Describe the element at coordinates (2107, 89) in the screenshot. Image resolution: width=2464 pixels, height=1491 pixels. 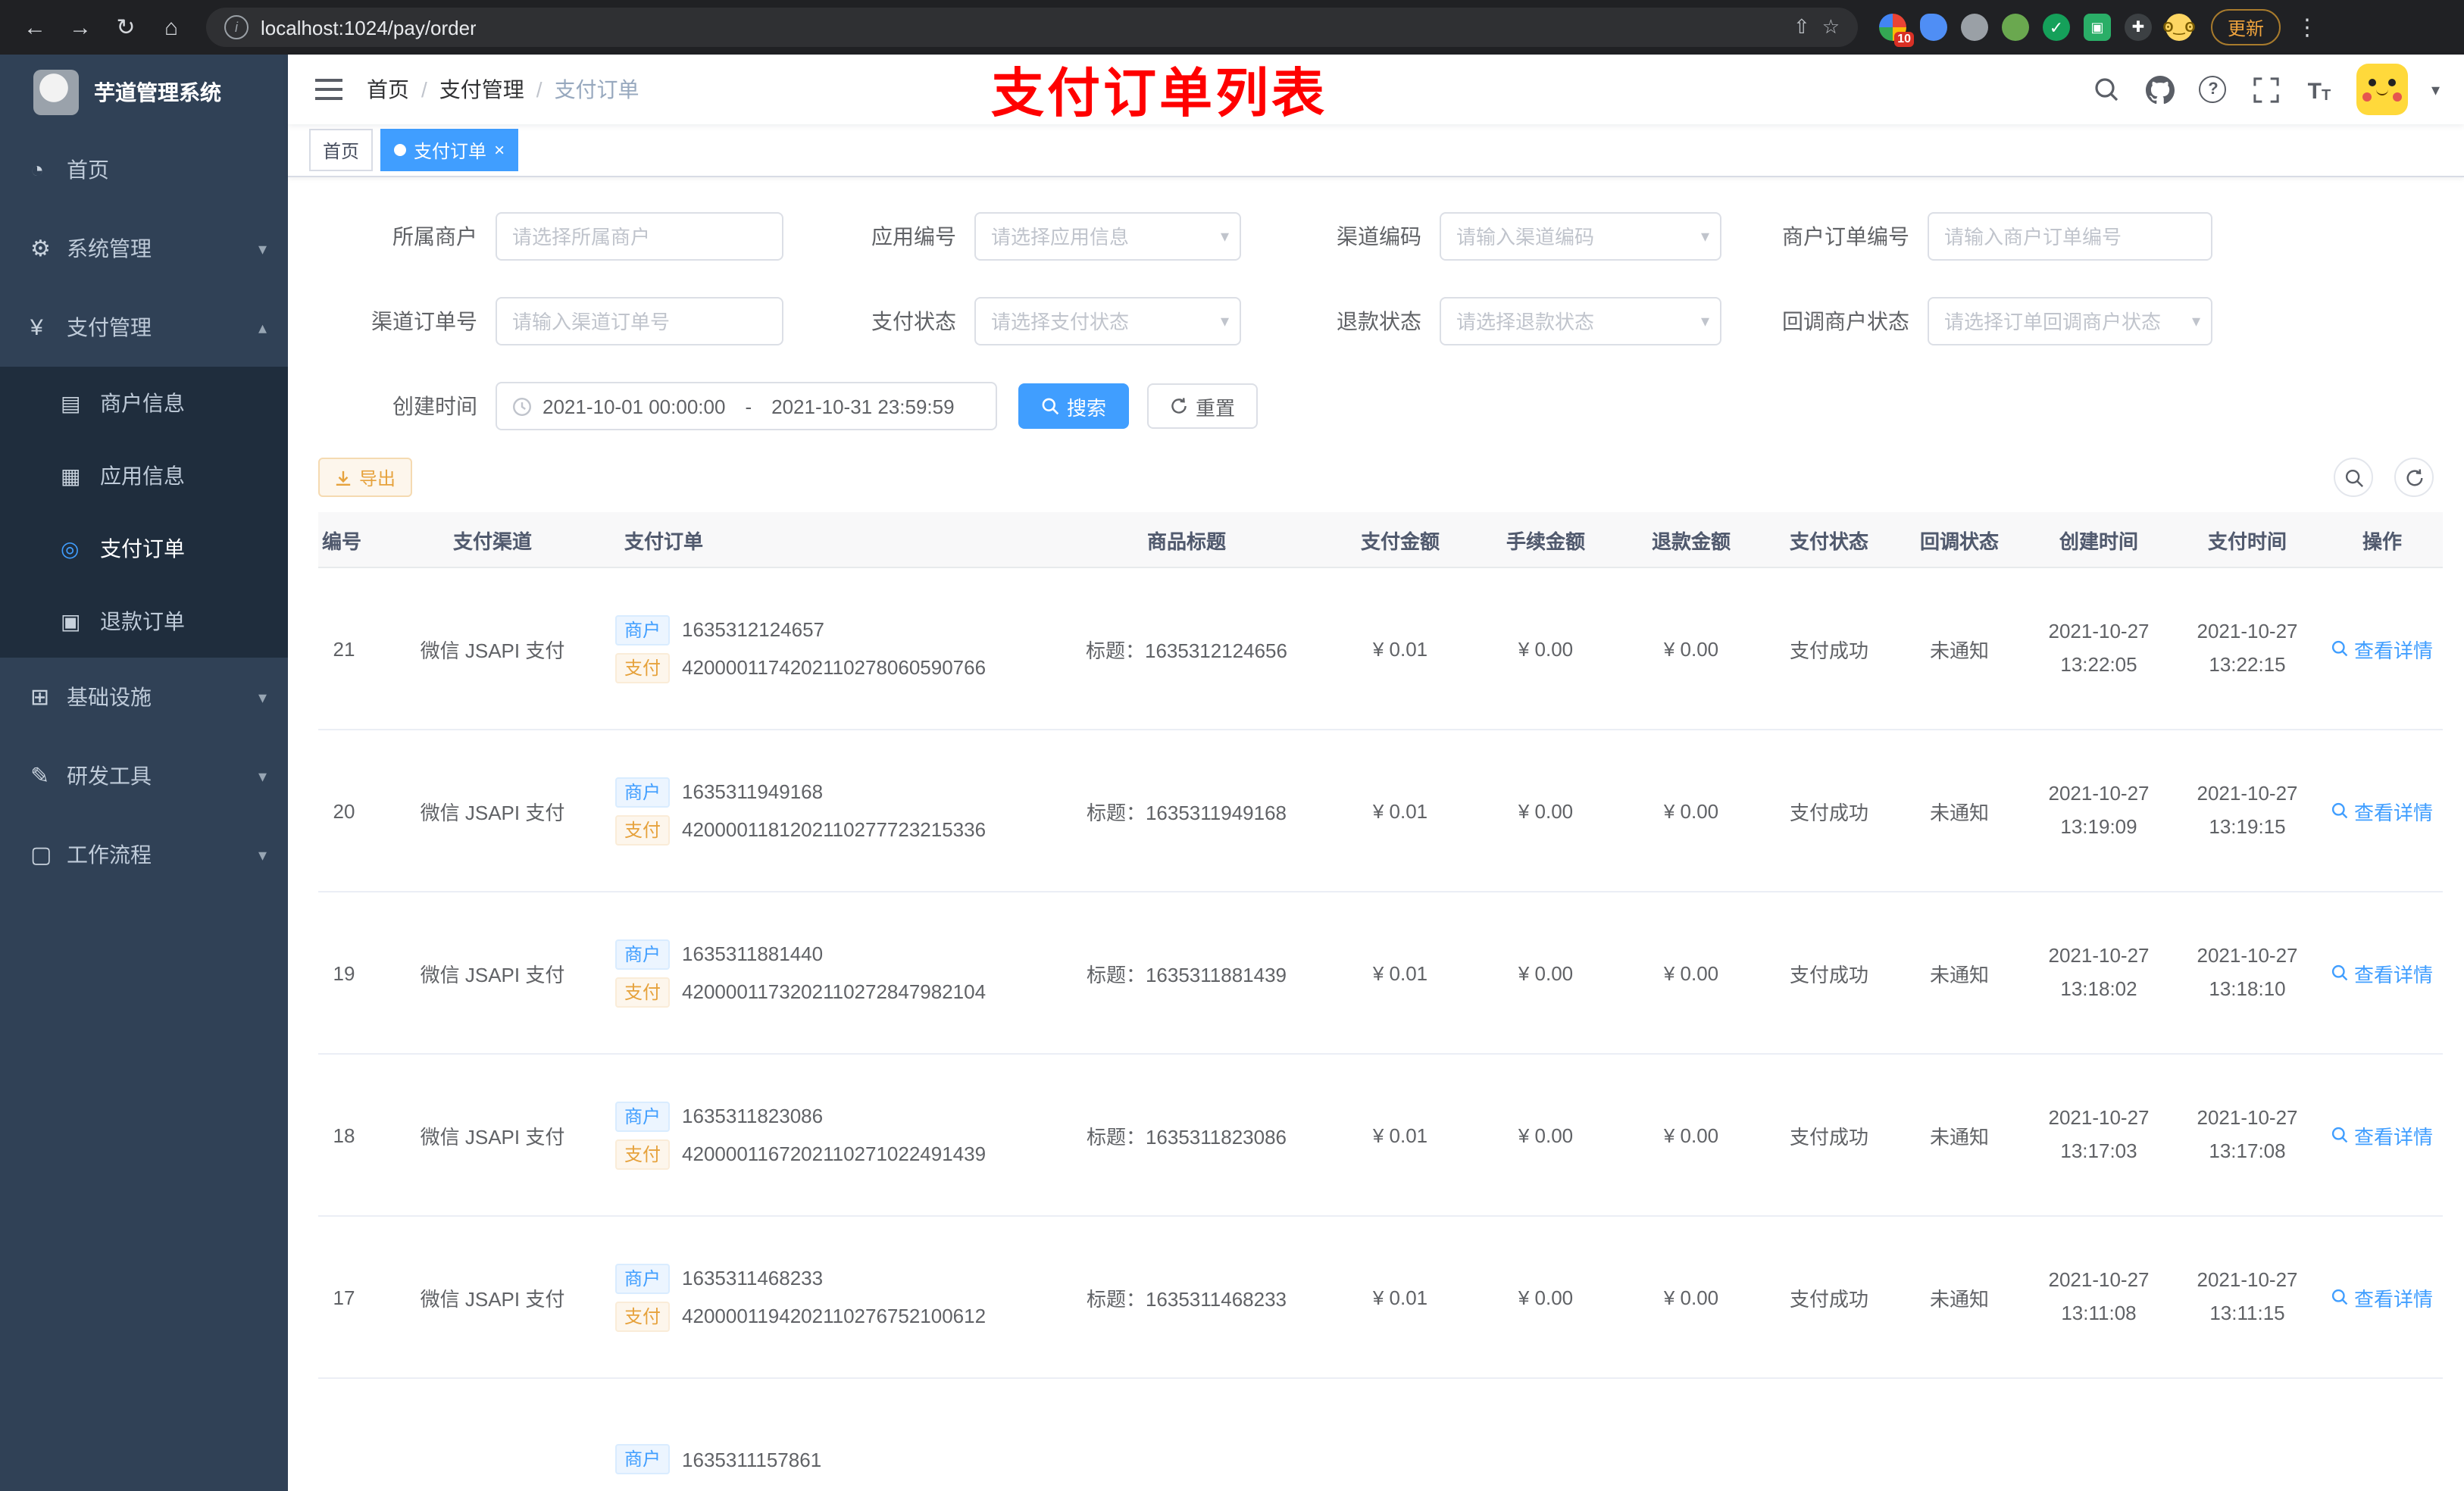
I see `search-icon` at that location.